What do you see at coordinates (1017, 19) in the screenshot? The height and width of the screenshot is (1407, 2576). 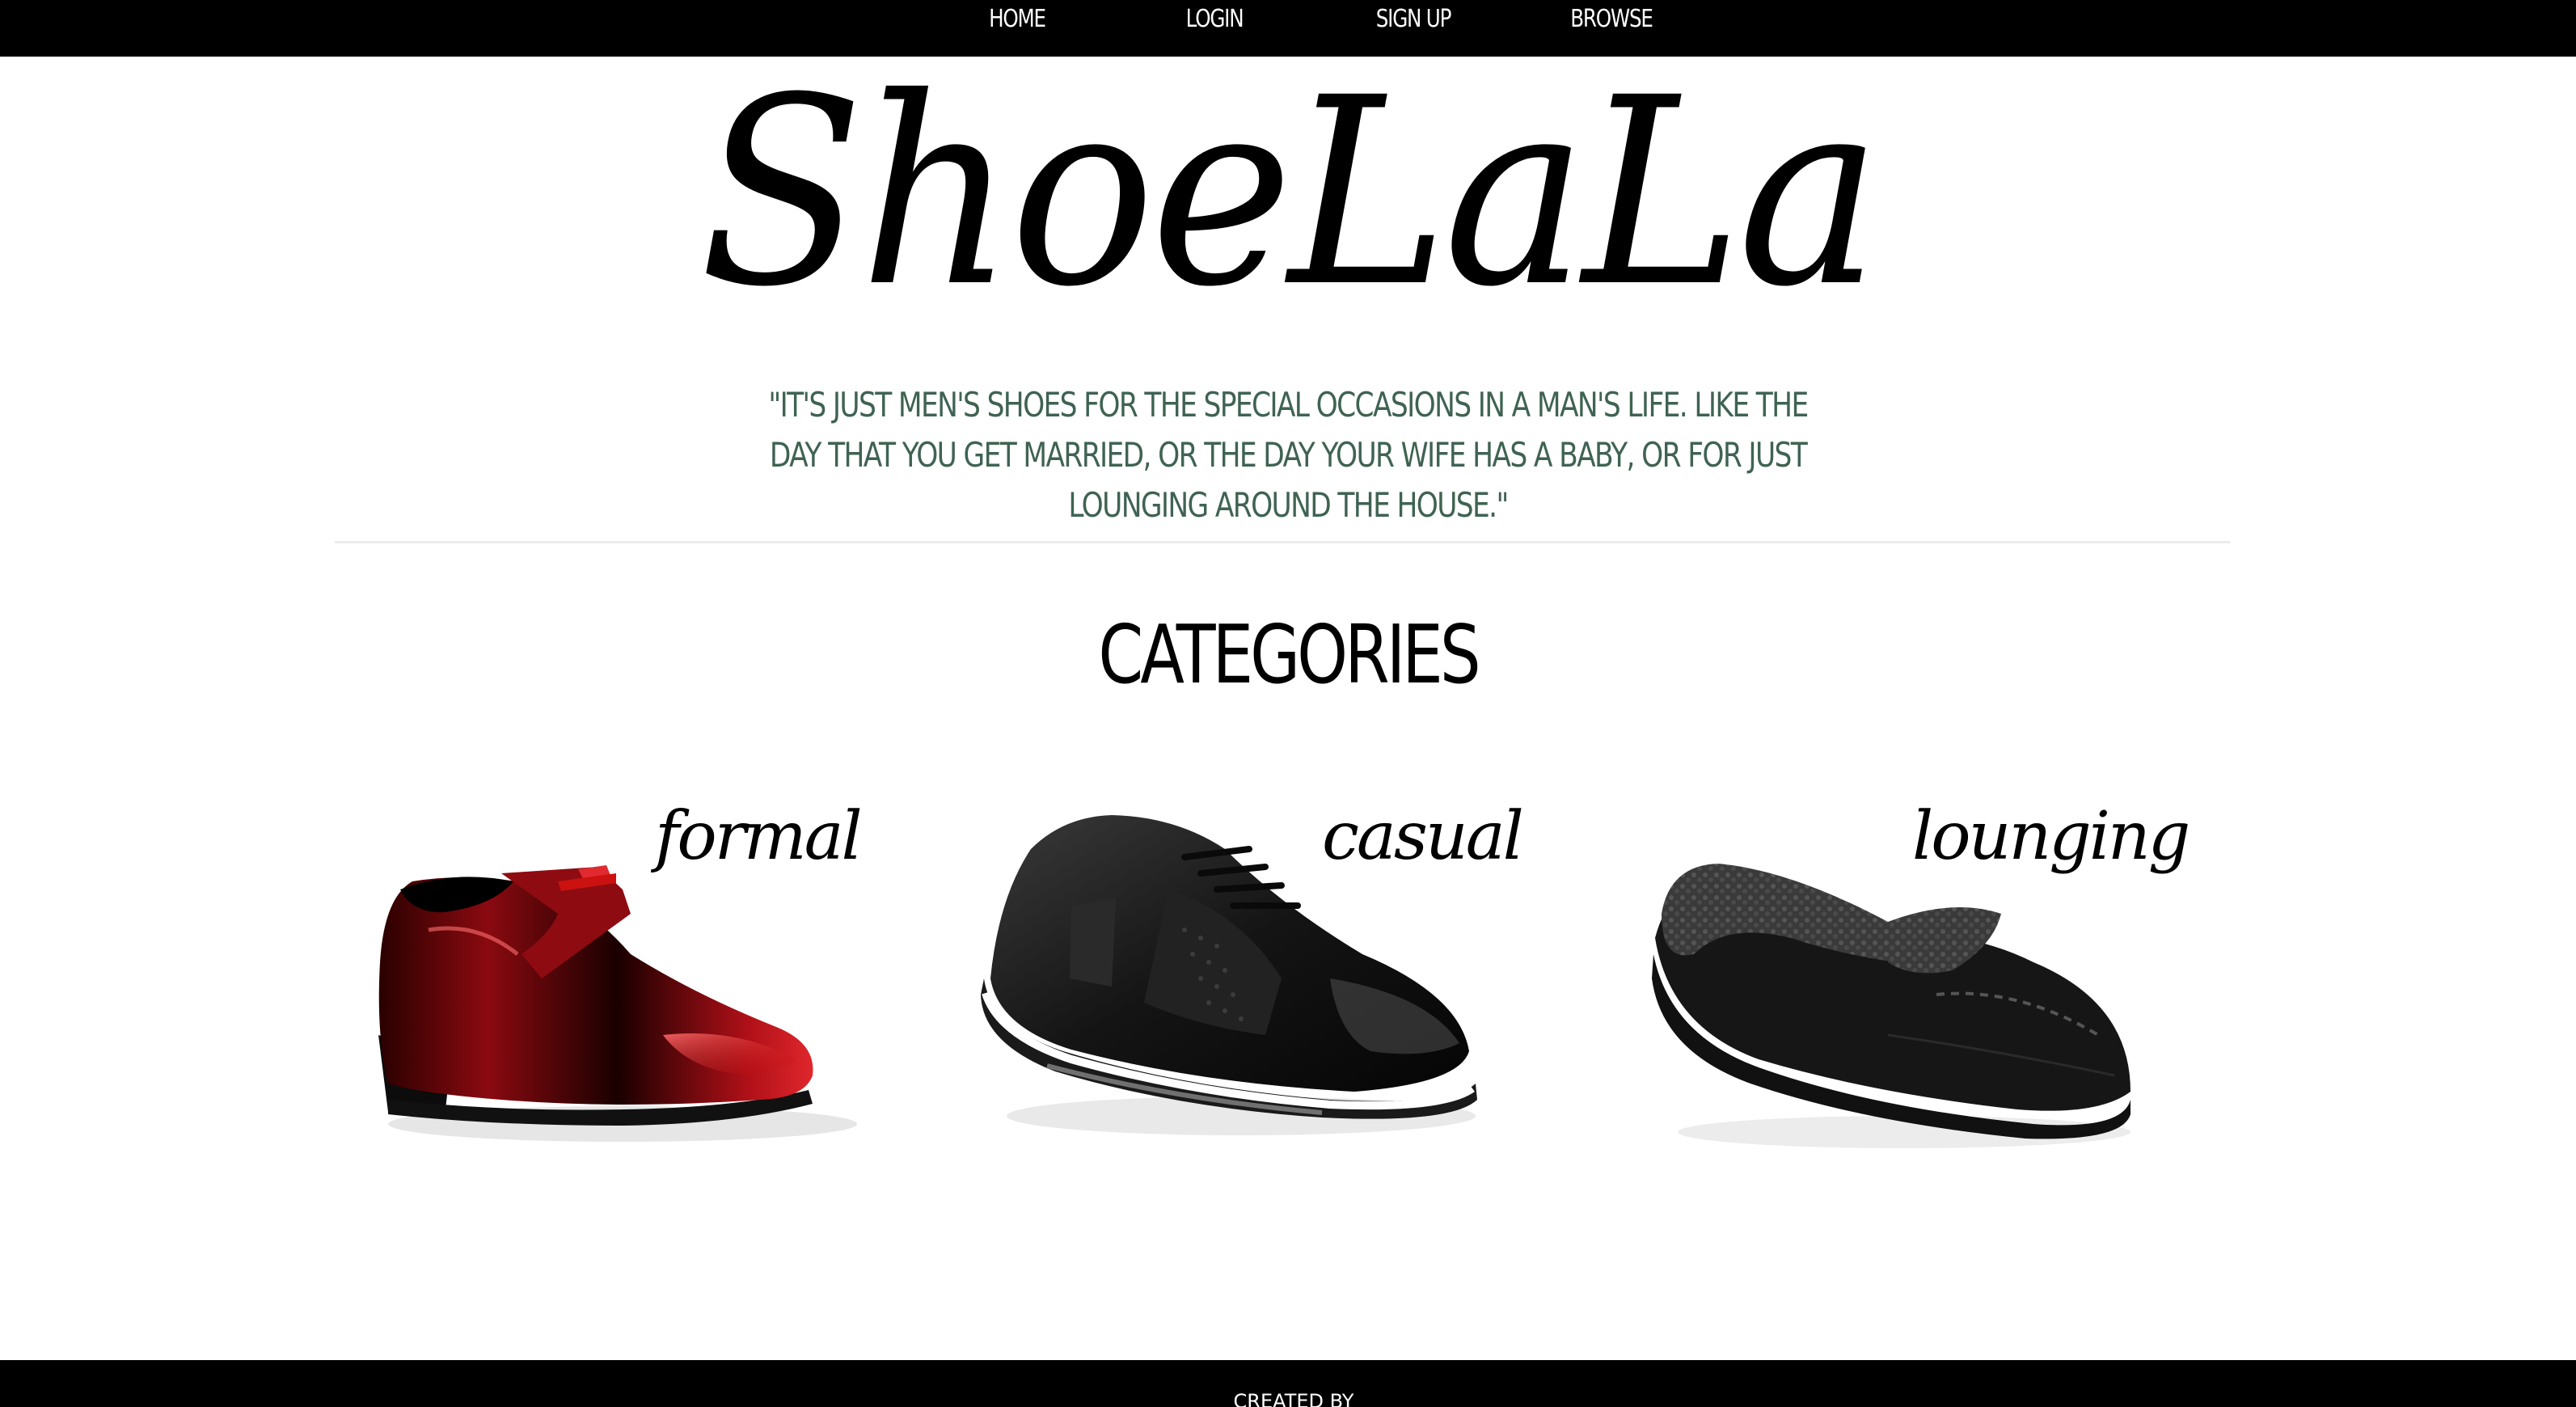 I see `nav-home-link: HOME` at bounding box center [1017, 19].